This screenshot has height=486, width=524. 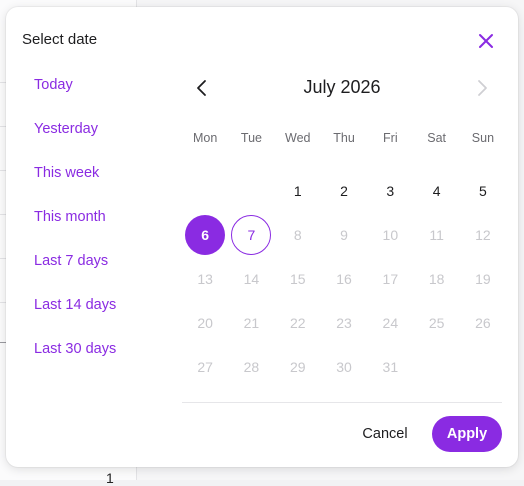 I want to click on previous-month-button, so click(x=202, y=88).